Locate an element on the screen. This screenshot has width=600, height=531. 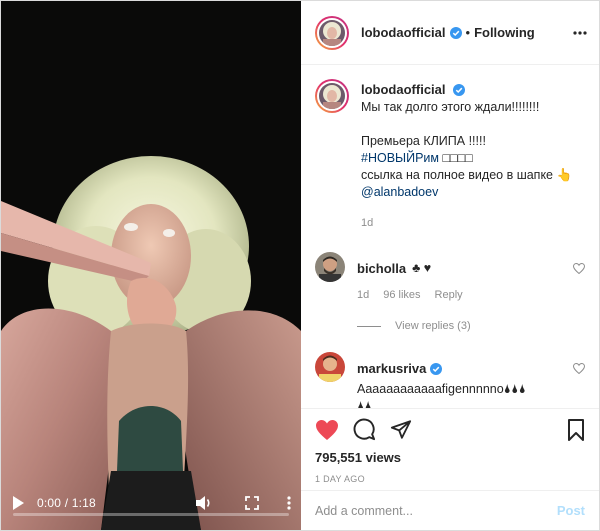
like-heart-icon is located at coordinates (327, 430).